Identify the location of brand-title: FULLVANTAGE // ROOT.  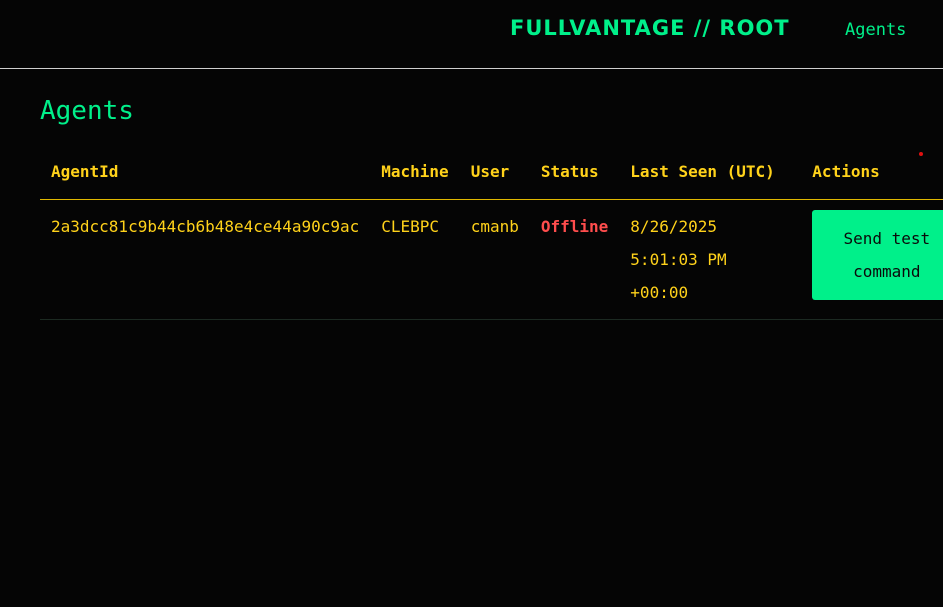
(650, 28).